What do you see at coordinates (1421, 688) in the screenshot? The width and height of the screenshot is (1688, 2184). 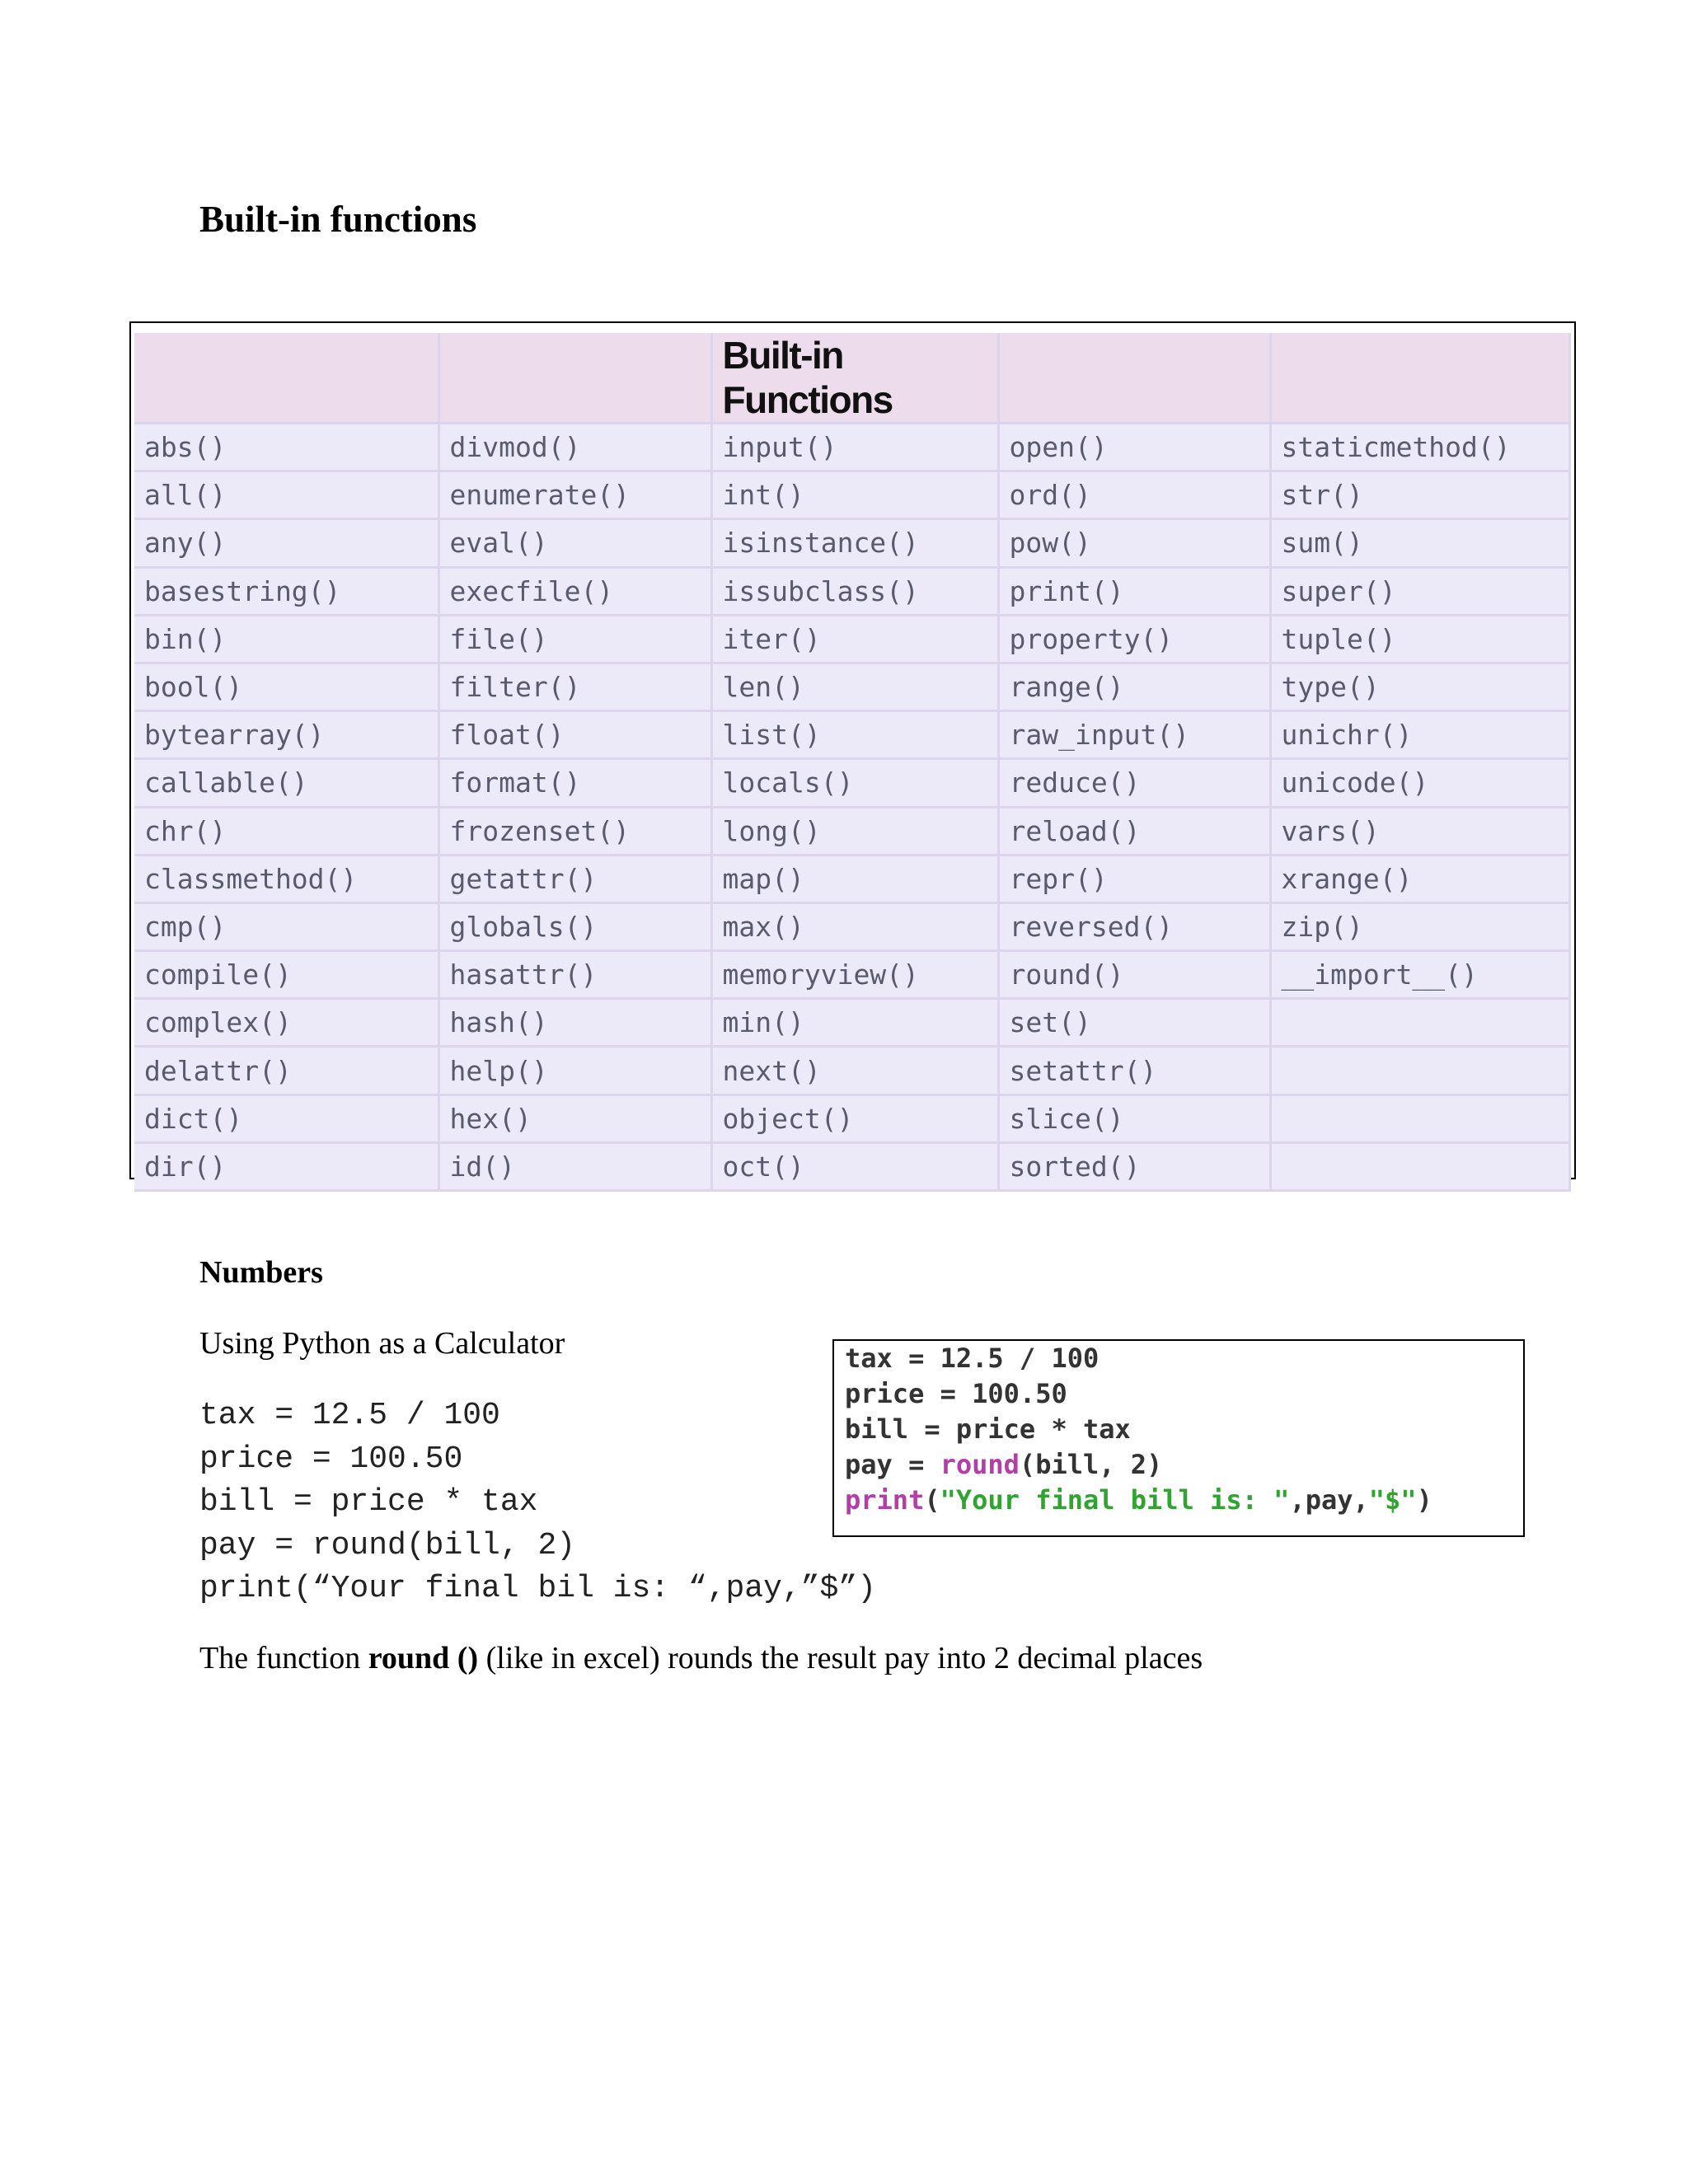 I see `table-cell: type()` at bounding box center [1421, 688].